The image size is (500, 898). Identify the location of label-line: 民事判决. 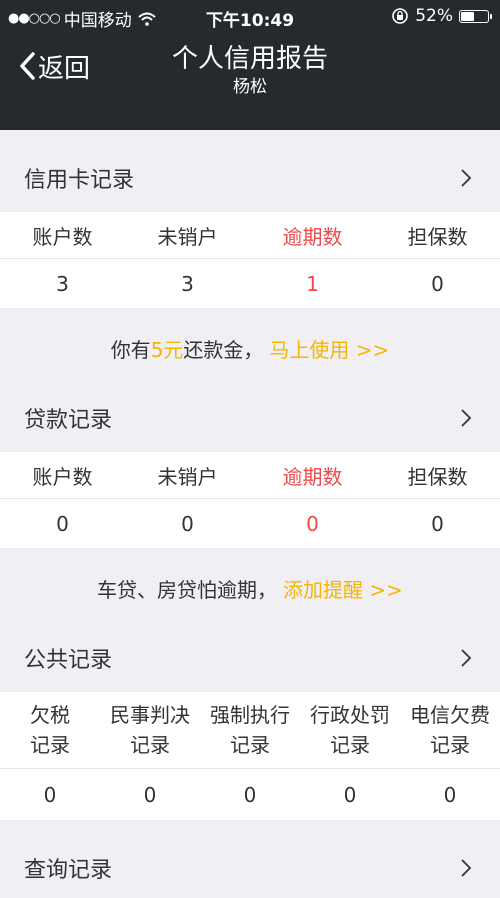
(150, 715).